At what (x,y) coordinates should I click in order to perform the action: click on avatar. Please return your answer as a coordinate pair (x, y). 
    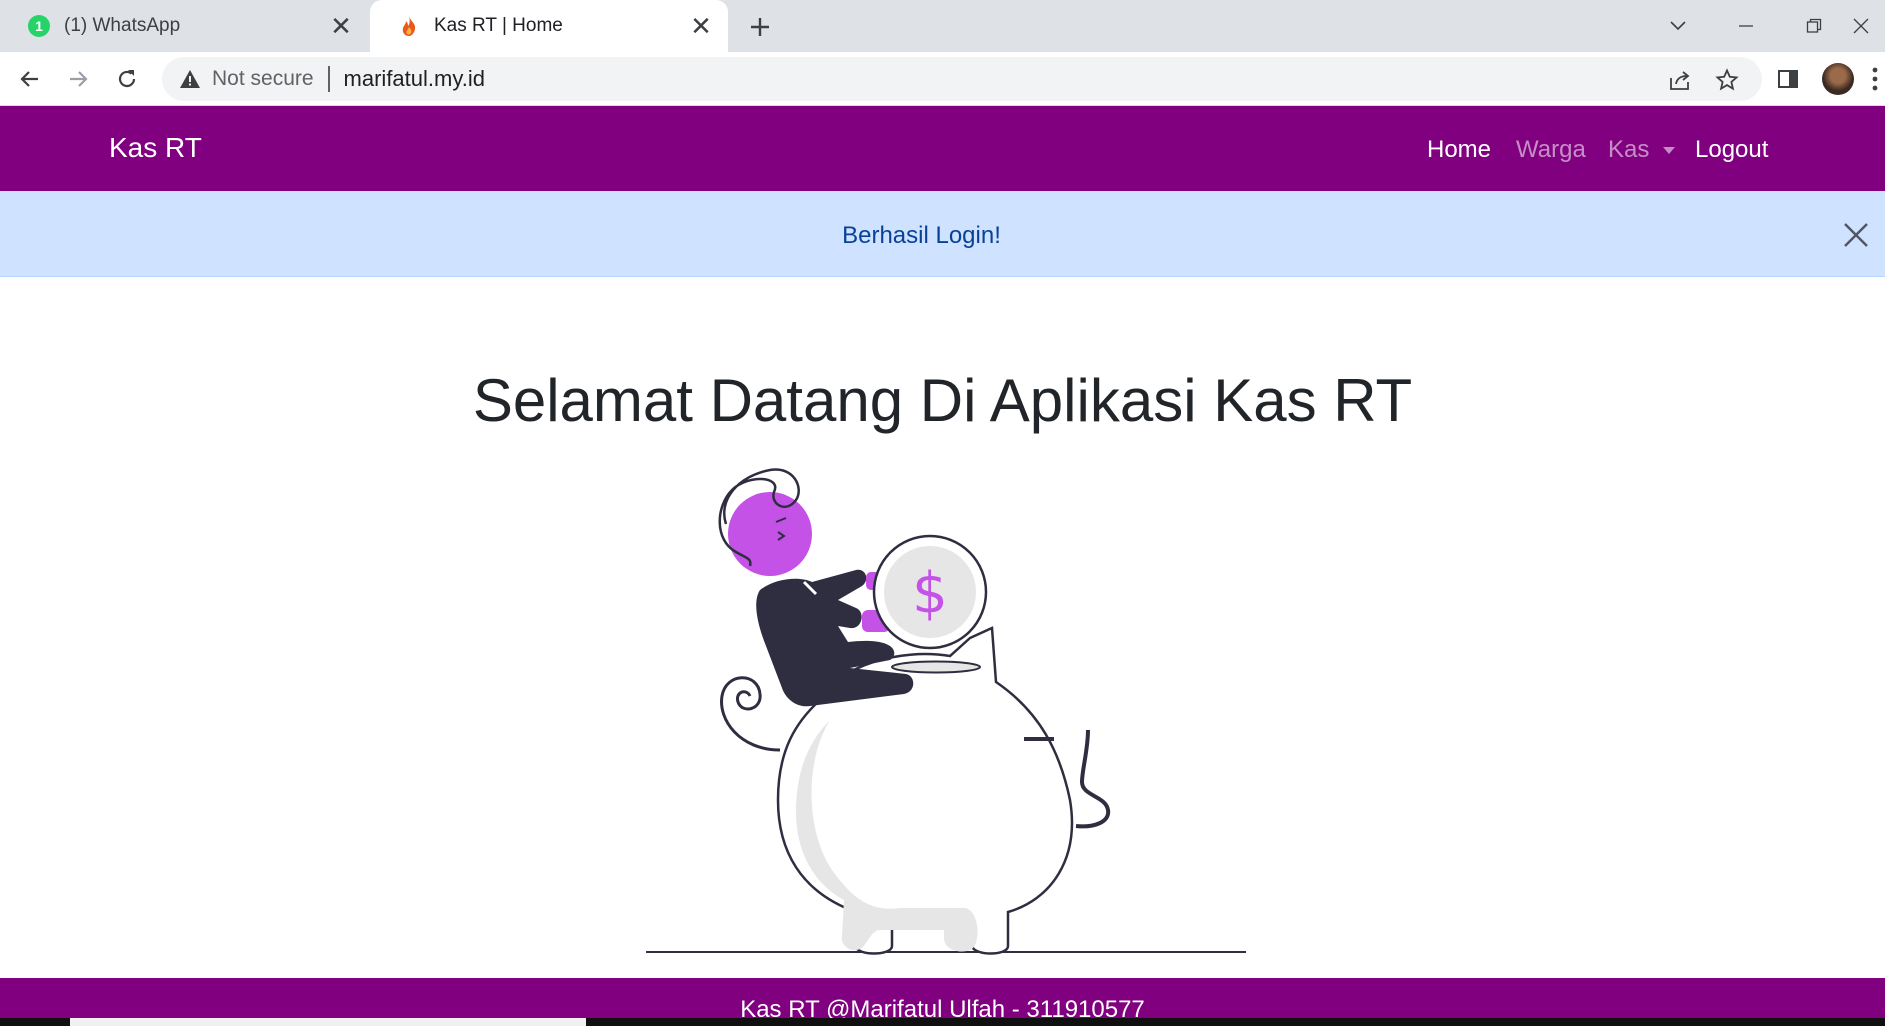
    Looking at the image, I should click on (1838, 79).